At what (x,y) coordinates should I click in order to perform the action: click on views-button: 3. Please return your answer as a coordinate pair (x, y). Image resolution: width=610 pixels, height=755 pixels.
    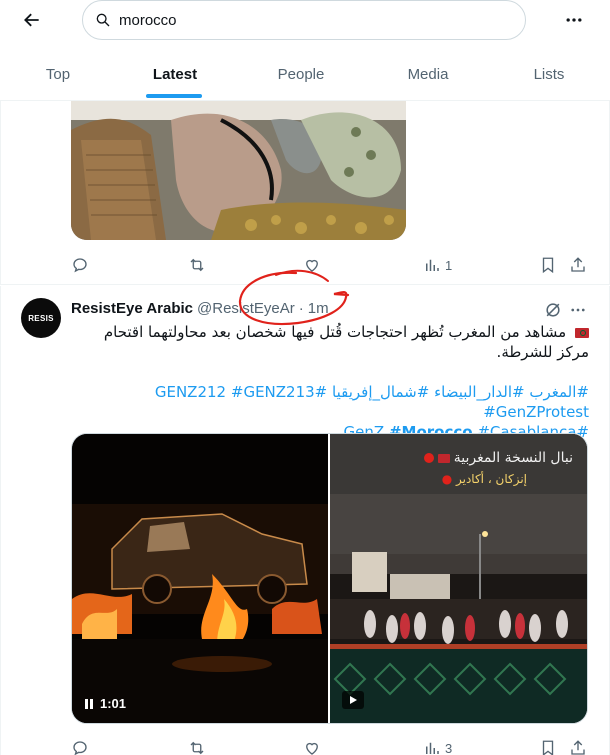
    Looking at the image, I should click on (437, 747).